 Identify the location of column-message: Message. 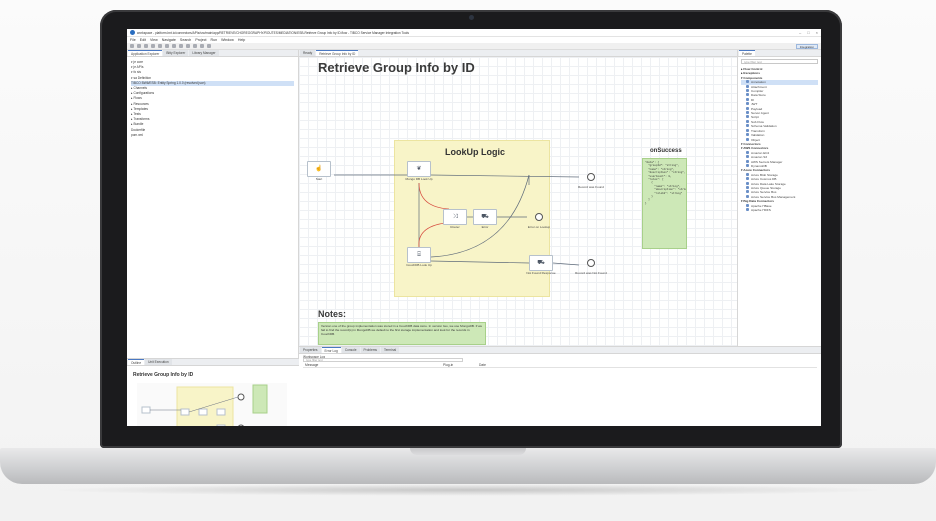
(311, 365).